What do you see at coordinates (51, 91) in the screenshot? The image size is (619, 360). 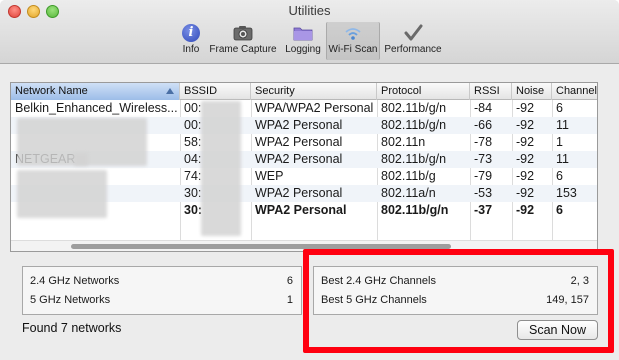 I see `column-header-label: Network Name` at bounding box center [51, 91].